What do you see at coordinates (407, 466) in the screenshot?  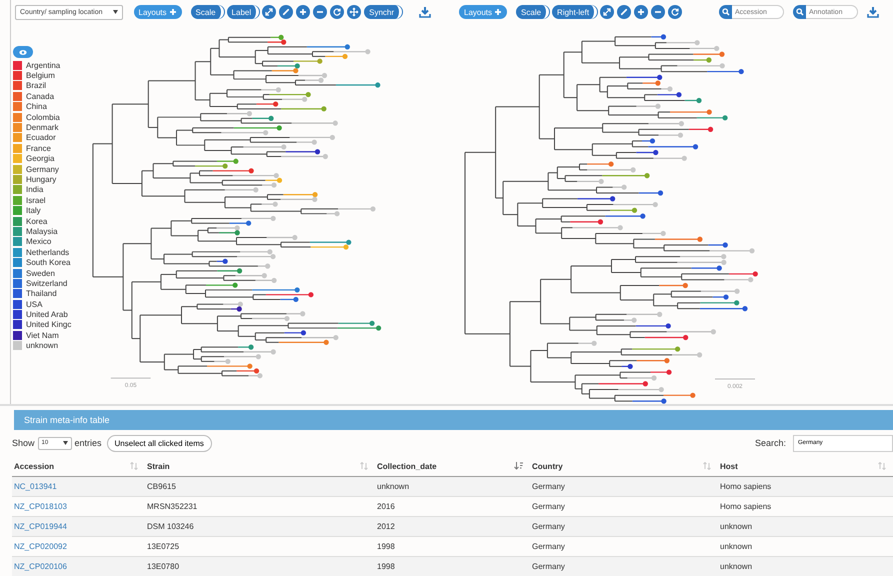 I see `column-header: Collection_date` at bounding box center [407, 466].